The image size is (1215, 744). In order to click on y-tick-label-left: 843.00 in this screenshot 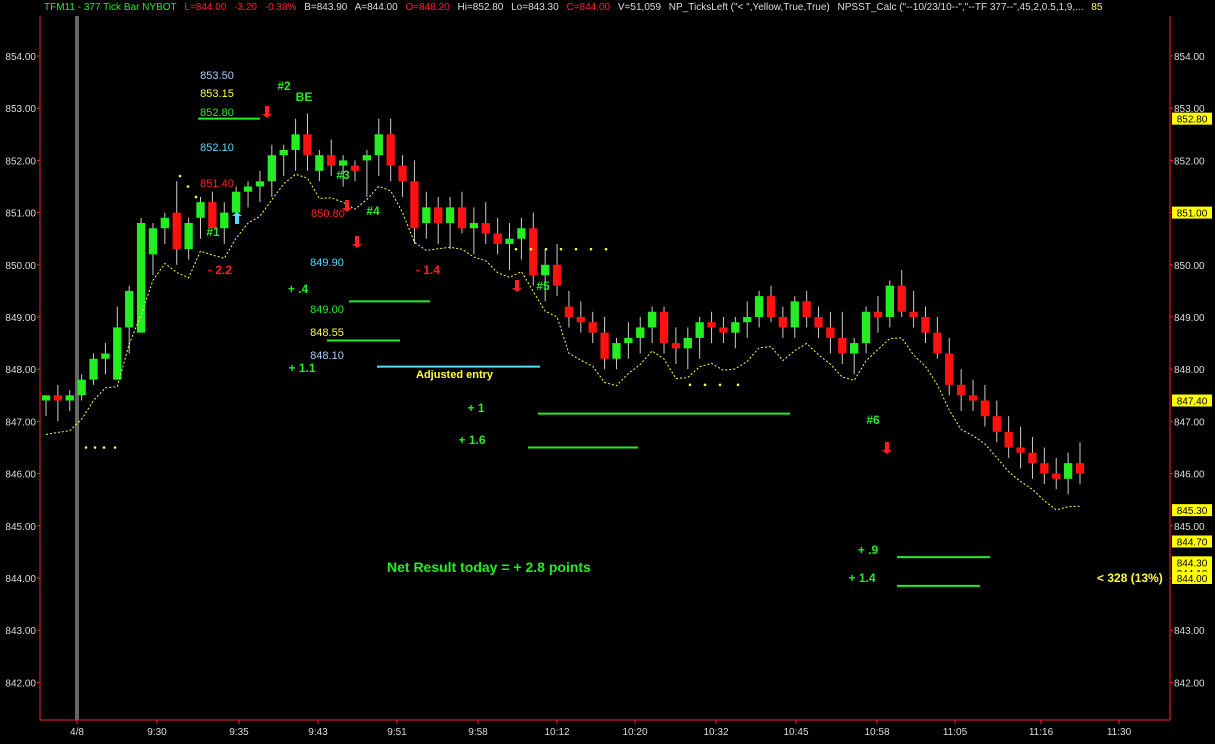, I will do `click(20, 631)`.